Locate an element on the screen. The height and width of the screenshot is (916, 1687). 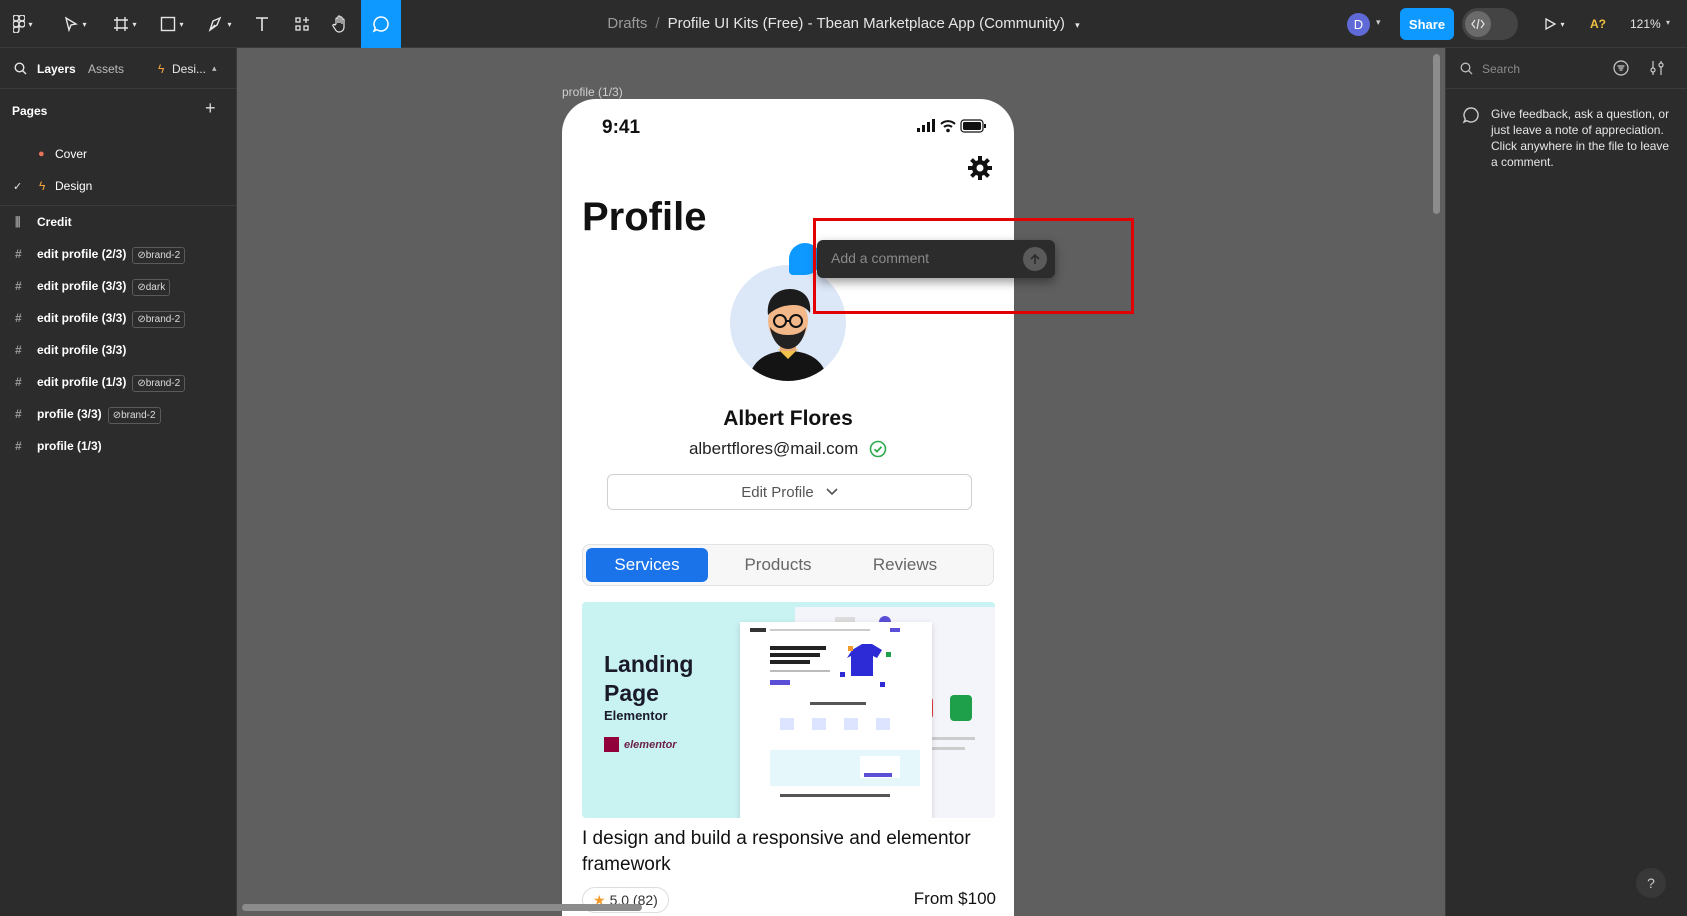
thumbnail-title-line: Page is located at coordinates (631, 693).